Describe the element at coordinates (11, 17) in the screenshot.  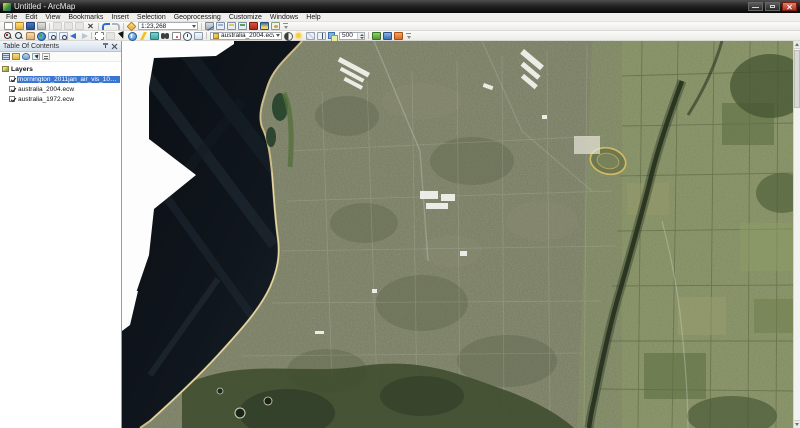
I see `menu-file: File` at that location.